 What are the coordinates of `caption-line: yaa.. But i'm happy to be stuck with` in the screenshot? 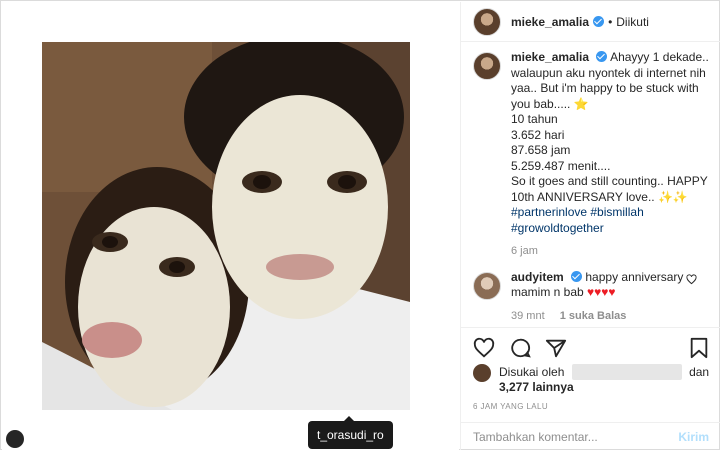 It's located at (605, 88).